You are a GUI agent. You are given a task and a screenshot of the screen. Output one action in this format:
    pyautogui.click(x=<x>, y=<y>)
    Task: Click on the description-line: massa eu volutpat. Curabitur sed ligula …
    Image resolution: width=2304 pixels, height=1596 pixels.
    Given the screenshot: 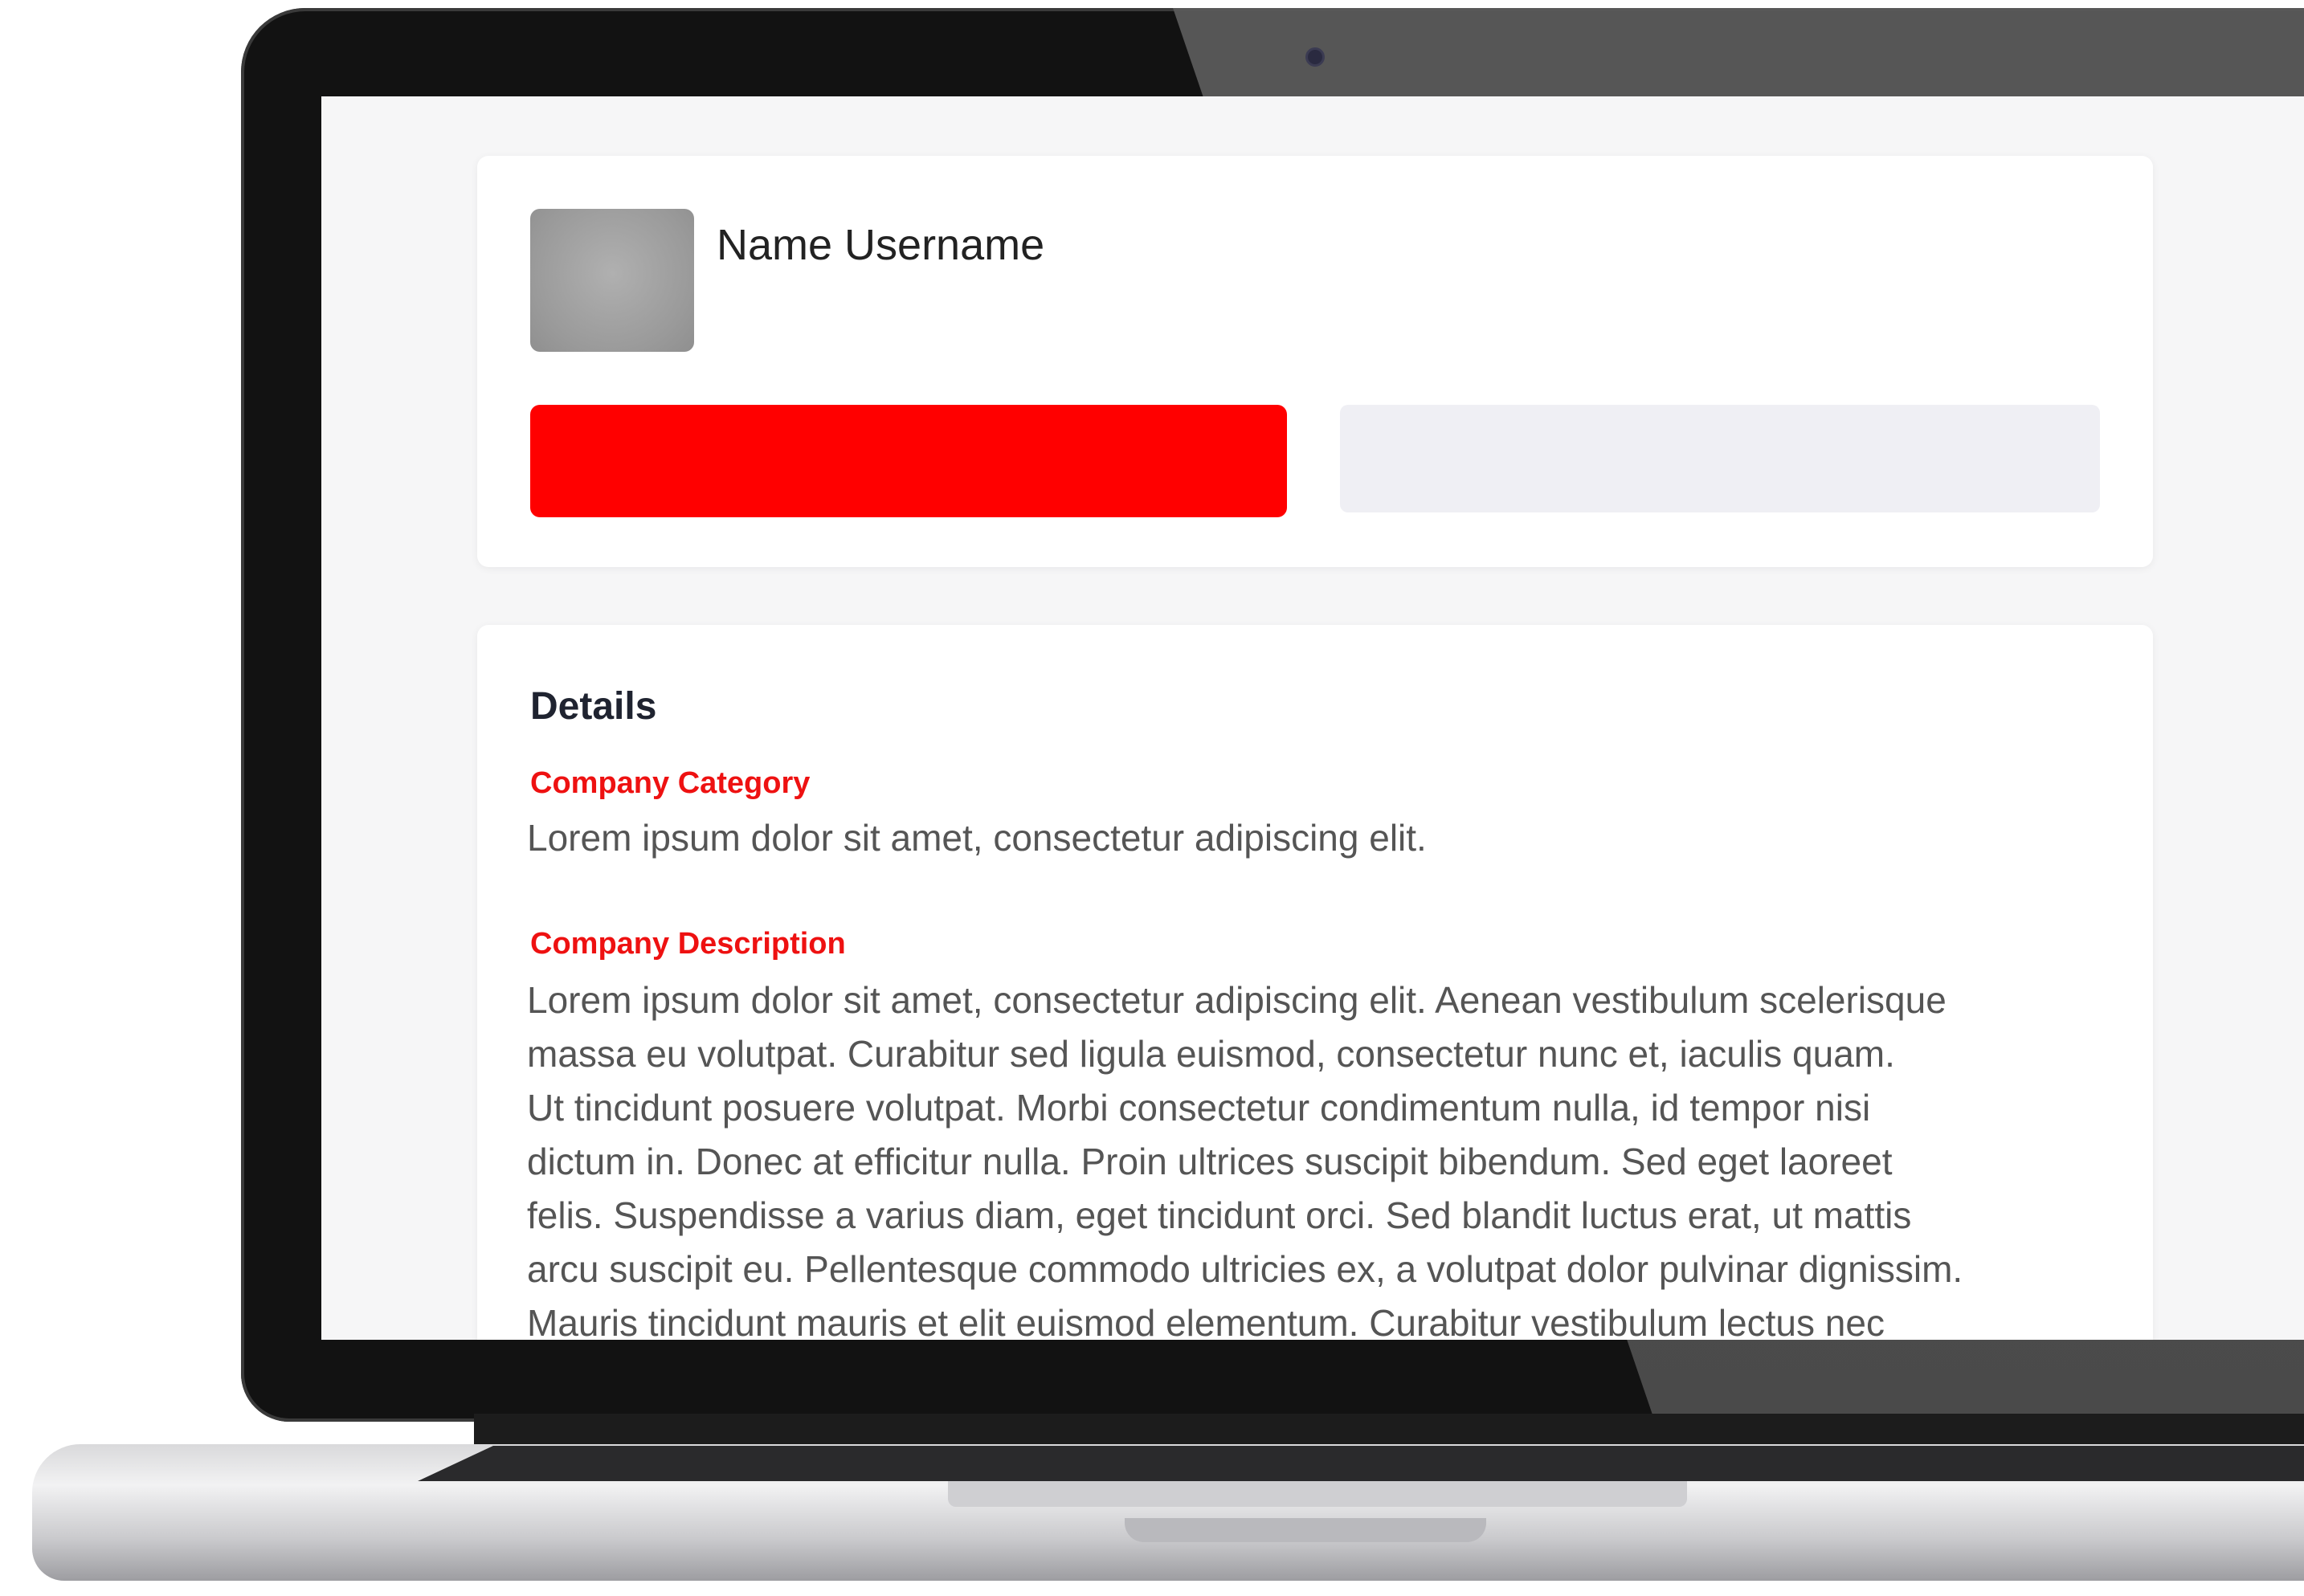 What is the action you would take?
    pyautogui.click(x=1211, y=1054)
    